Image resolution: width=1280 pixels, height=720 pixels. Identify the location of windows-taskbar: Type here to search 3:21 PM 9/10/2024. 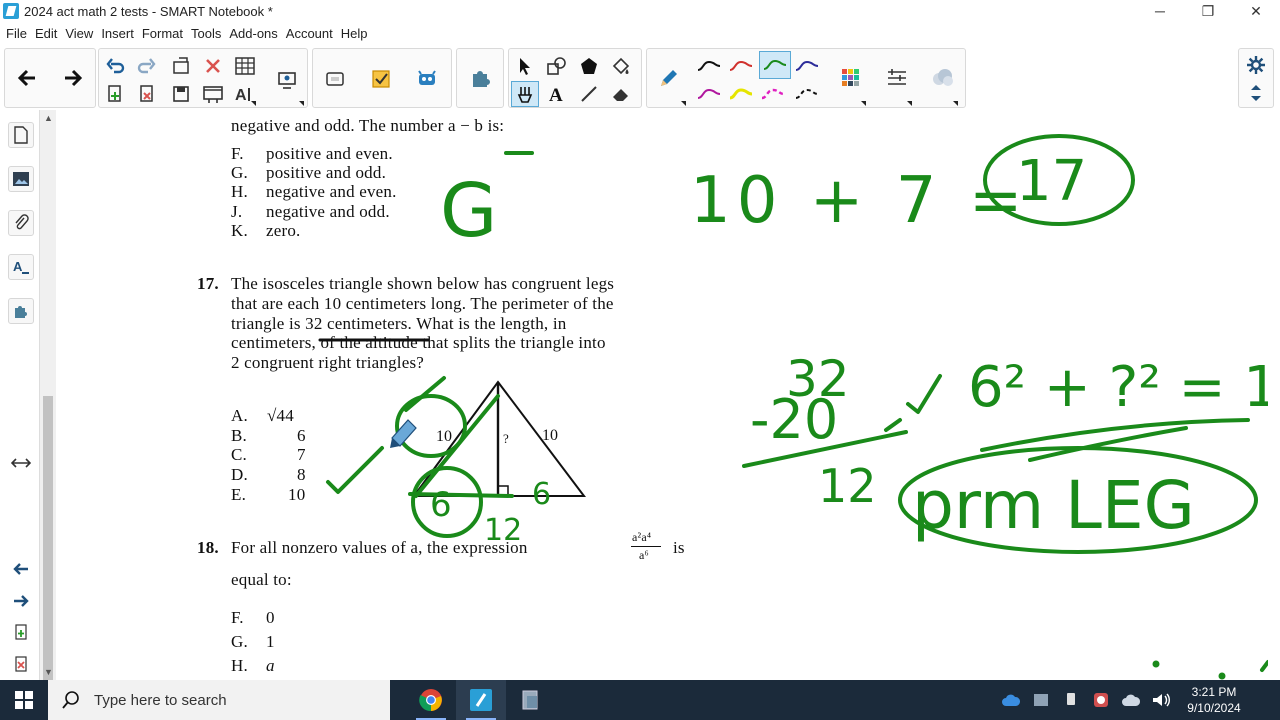
(640, 700).